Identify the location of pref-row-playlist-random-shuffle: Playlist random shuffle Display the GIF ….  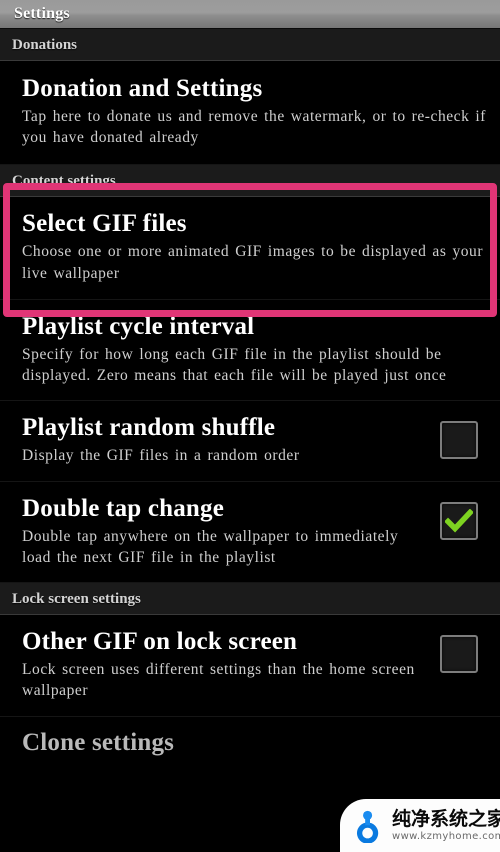
(250, 441).